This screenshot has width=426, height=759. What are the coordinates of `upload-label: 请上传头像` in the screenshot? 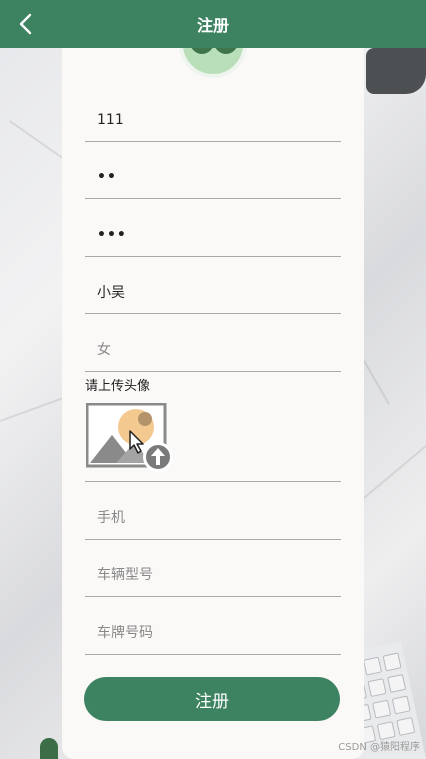 It's located at (118, 386).